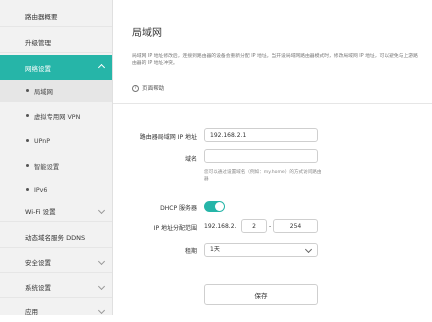 The image size is (432, 322). I want to click on sidebar-item-label: 动态域名服务 DDNS, so click(55, 237).